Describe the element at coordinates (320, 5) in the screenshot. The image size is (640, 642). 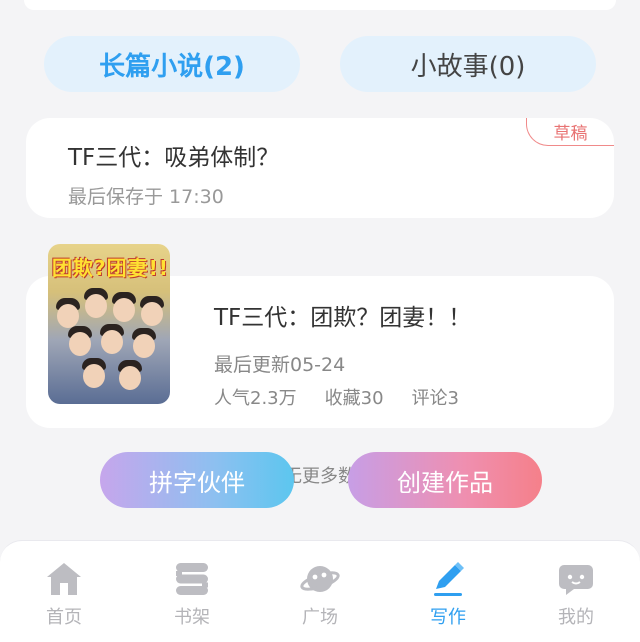
I see `previous-card-edge` at that location.